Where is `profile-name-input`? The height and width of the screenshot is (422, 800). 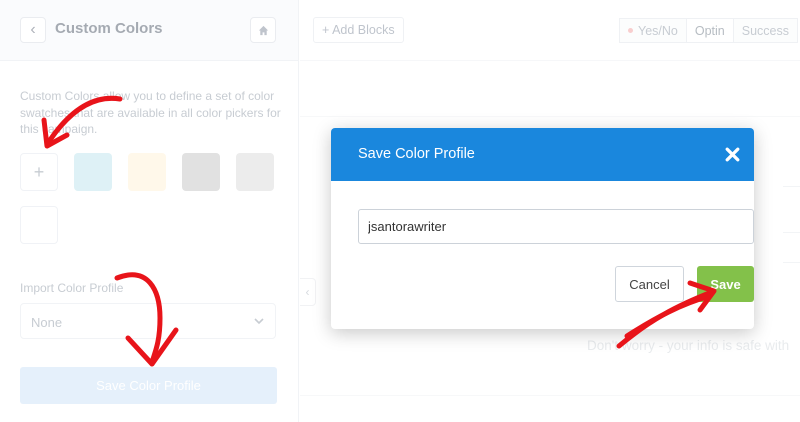
profile-name-input is located at coordinates (556, 226).